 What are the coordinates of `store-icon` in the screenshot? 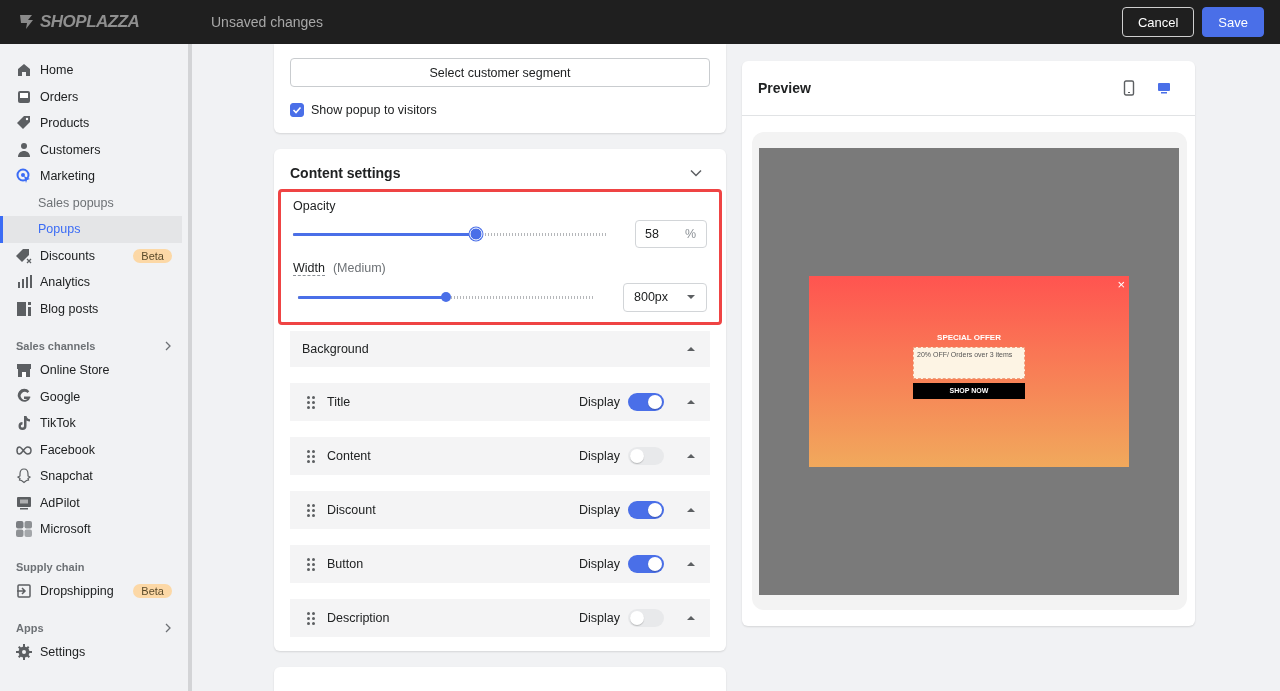 It's located at (24, 370).